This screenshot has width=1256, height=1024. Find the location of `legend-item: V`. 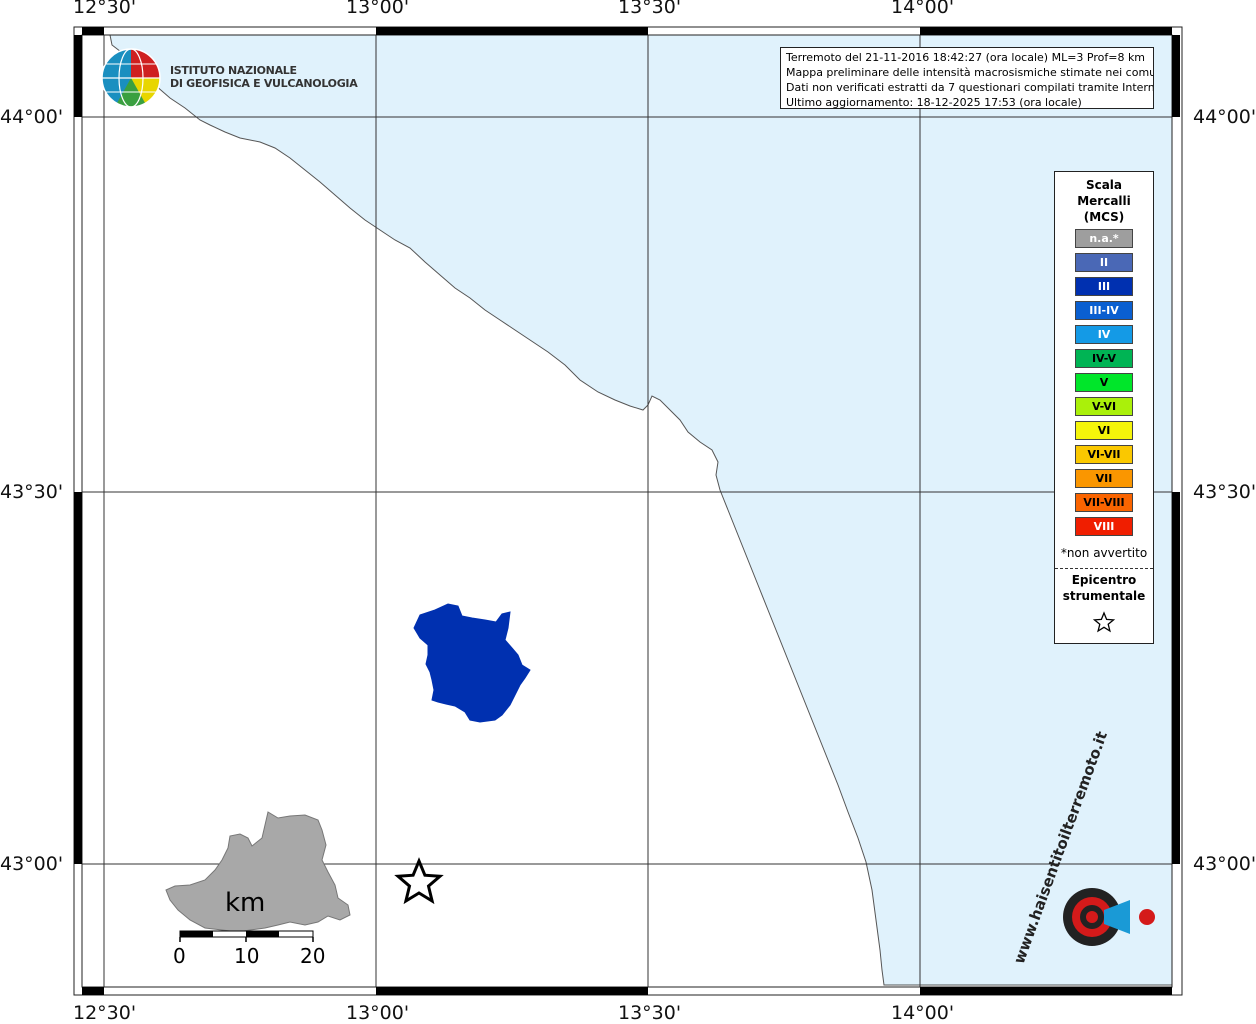

legend-item: V is located at coordinates (1104, 382).